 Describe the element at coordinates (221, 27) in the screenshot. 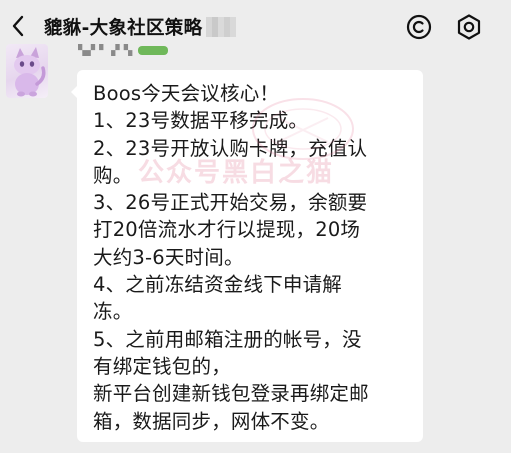

I see `blurred-title-suffix` at that location.